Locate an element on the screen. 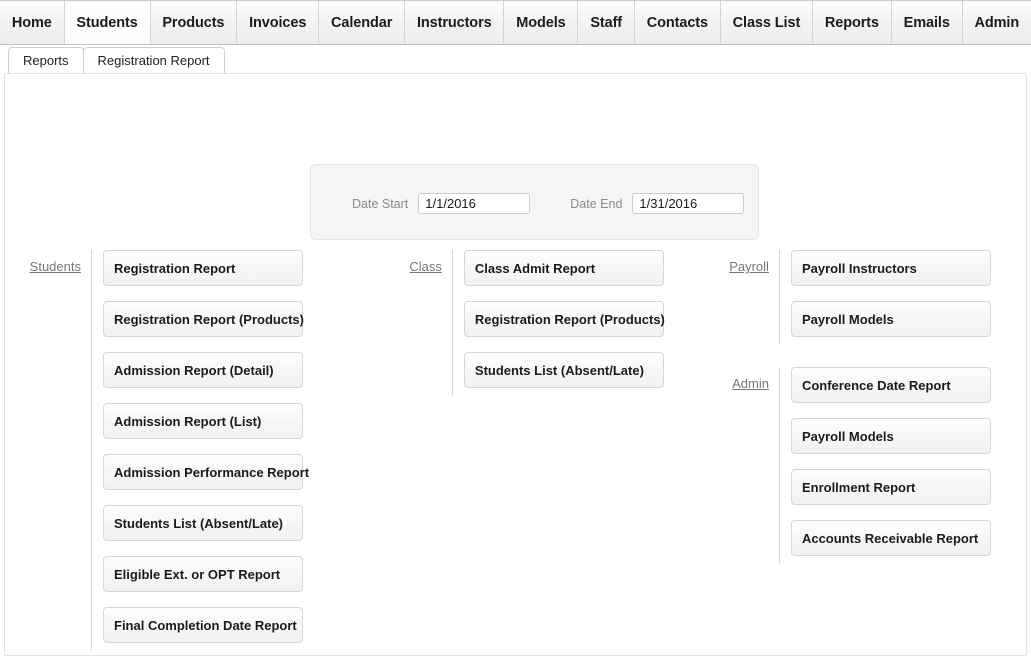 The image size is (1031, 665). report-button: Admission Report (Detail) is located at coordinates (203, 370).